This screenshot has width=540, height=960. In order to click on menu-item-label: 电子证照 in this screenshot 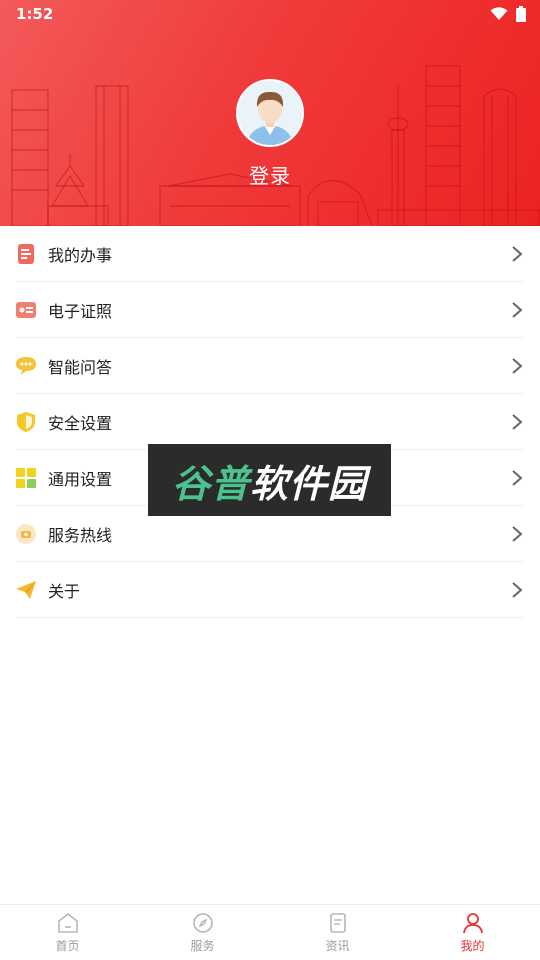, I will do `click(80, 311)`.